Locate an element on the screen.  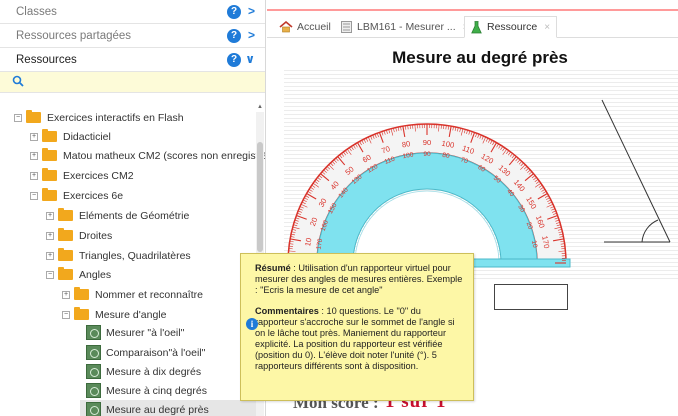
close-icon: × is located at coordinates (547, 27).